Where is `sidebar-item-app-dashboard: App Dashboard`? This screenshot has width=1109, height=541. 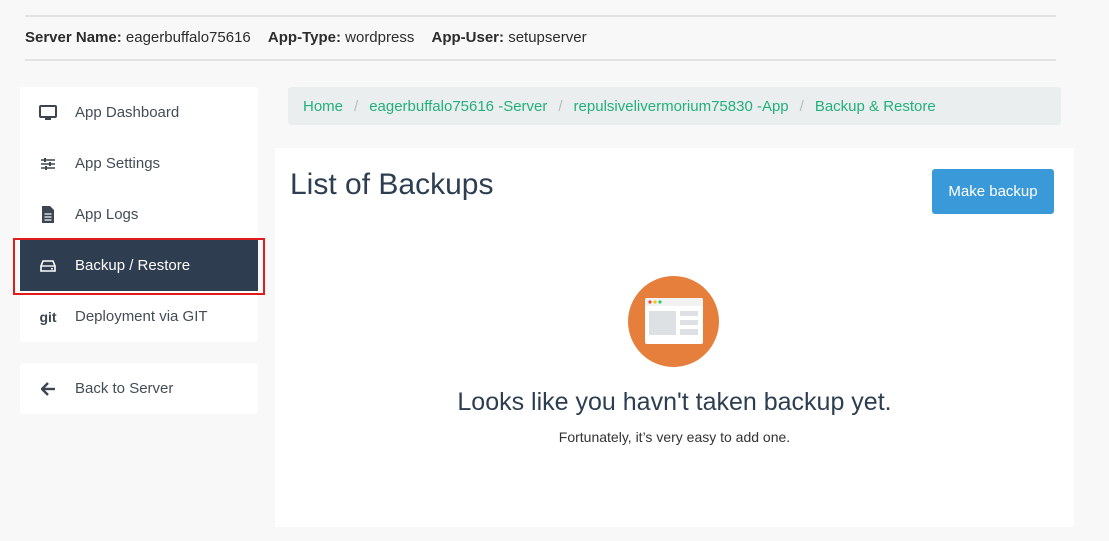
sidebar-item-app-dashboard: App Dashboard is located at coordinates (139, 112).